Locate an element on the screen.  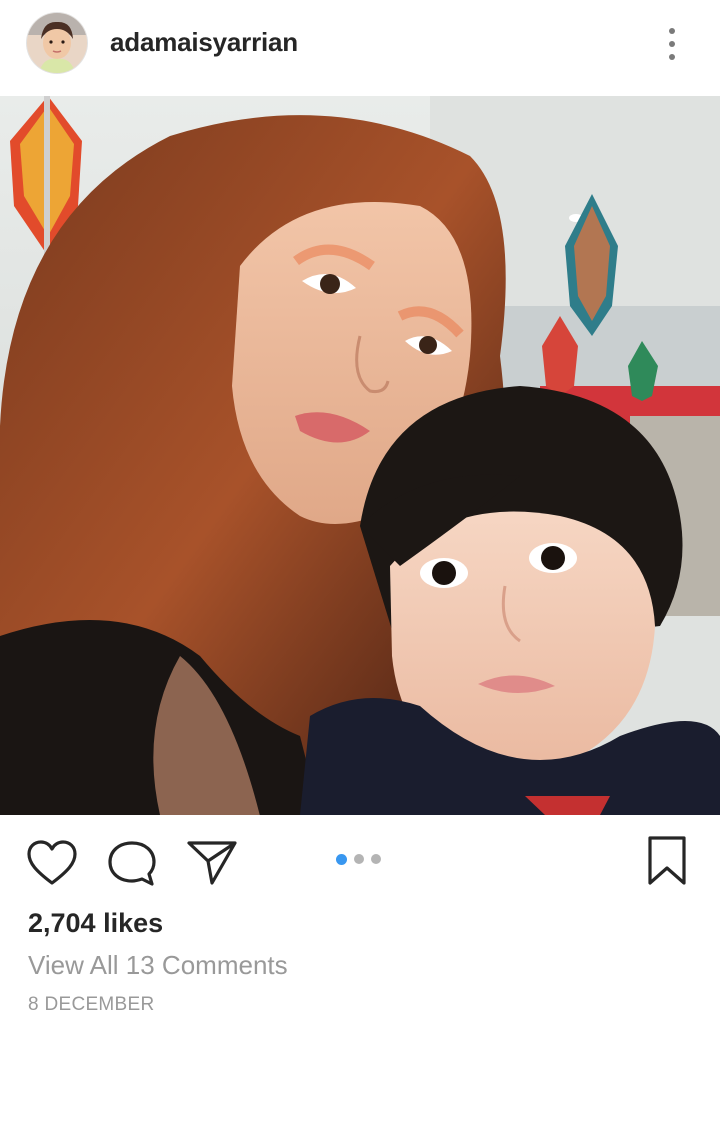
more-options-button is located at coordinates (672, 44).